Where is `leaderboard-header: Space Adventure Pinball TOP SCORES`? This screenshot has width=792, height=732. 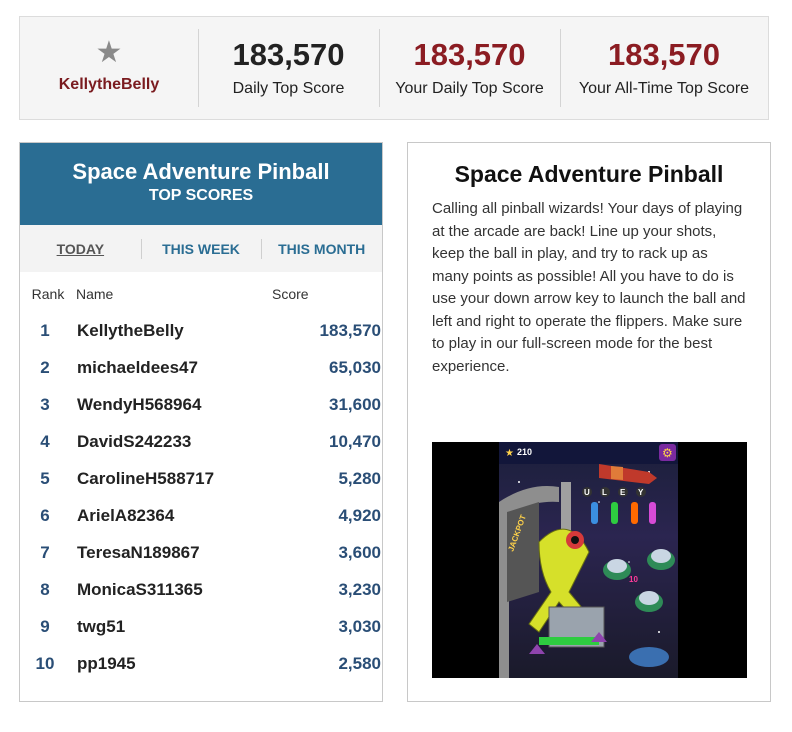 leaderboard-header: Space Adventure Pinball TOP SCORES is located at coordinates (201, 184).